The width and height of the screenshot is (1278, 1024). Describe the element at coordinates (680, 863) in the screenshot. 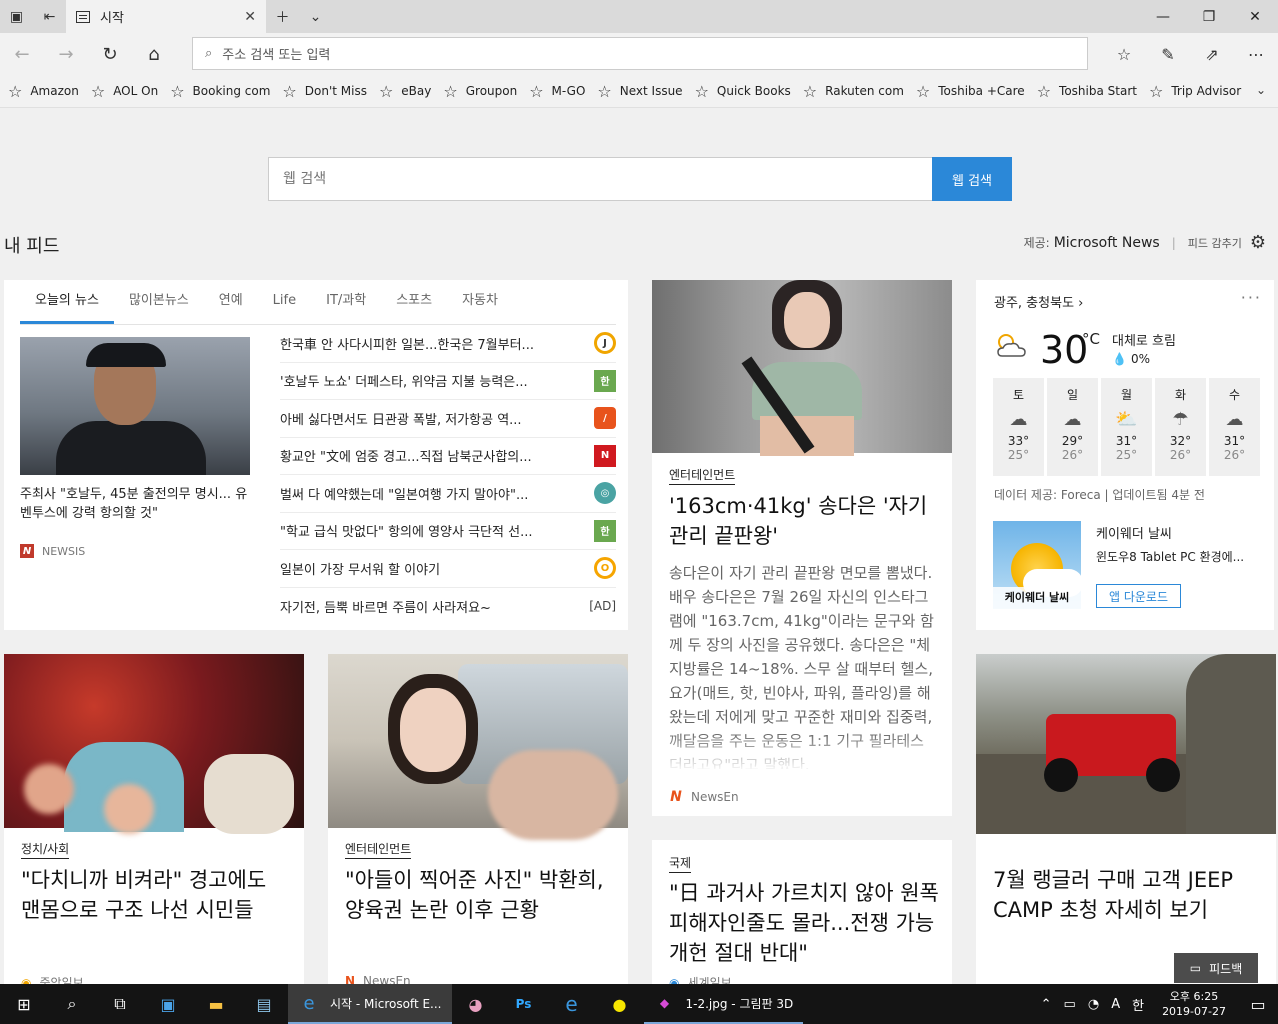

I see `article-category: 국제` at that location.